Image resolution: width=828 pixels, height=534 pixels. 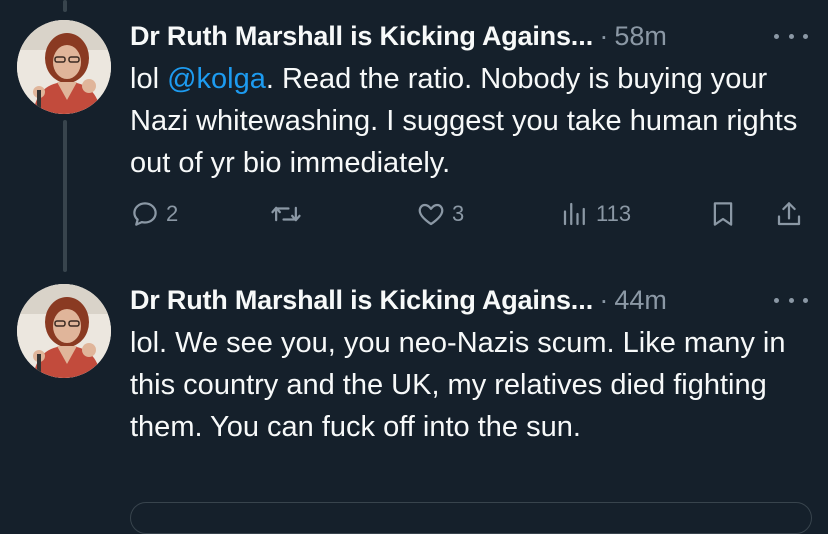 I want to click on mention-link: @kolga, so click(x=216, y=79).